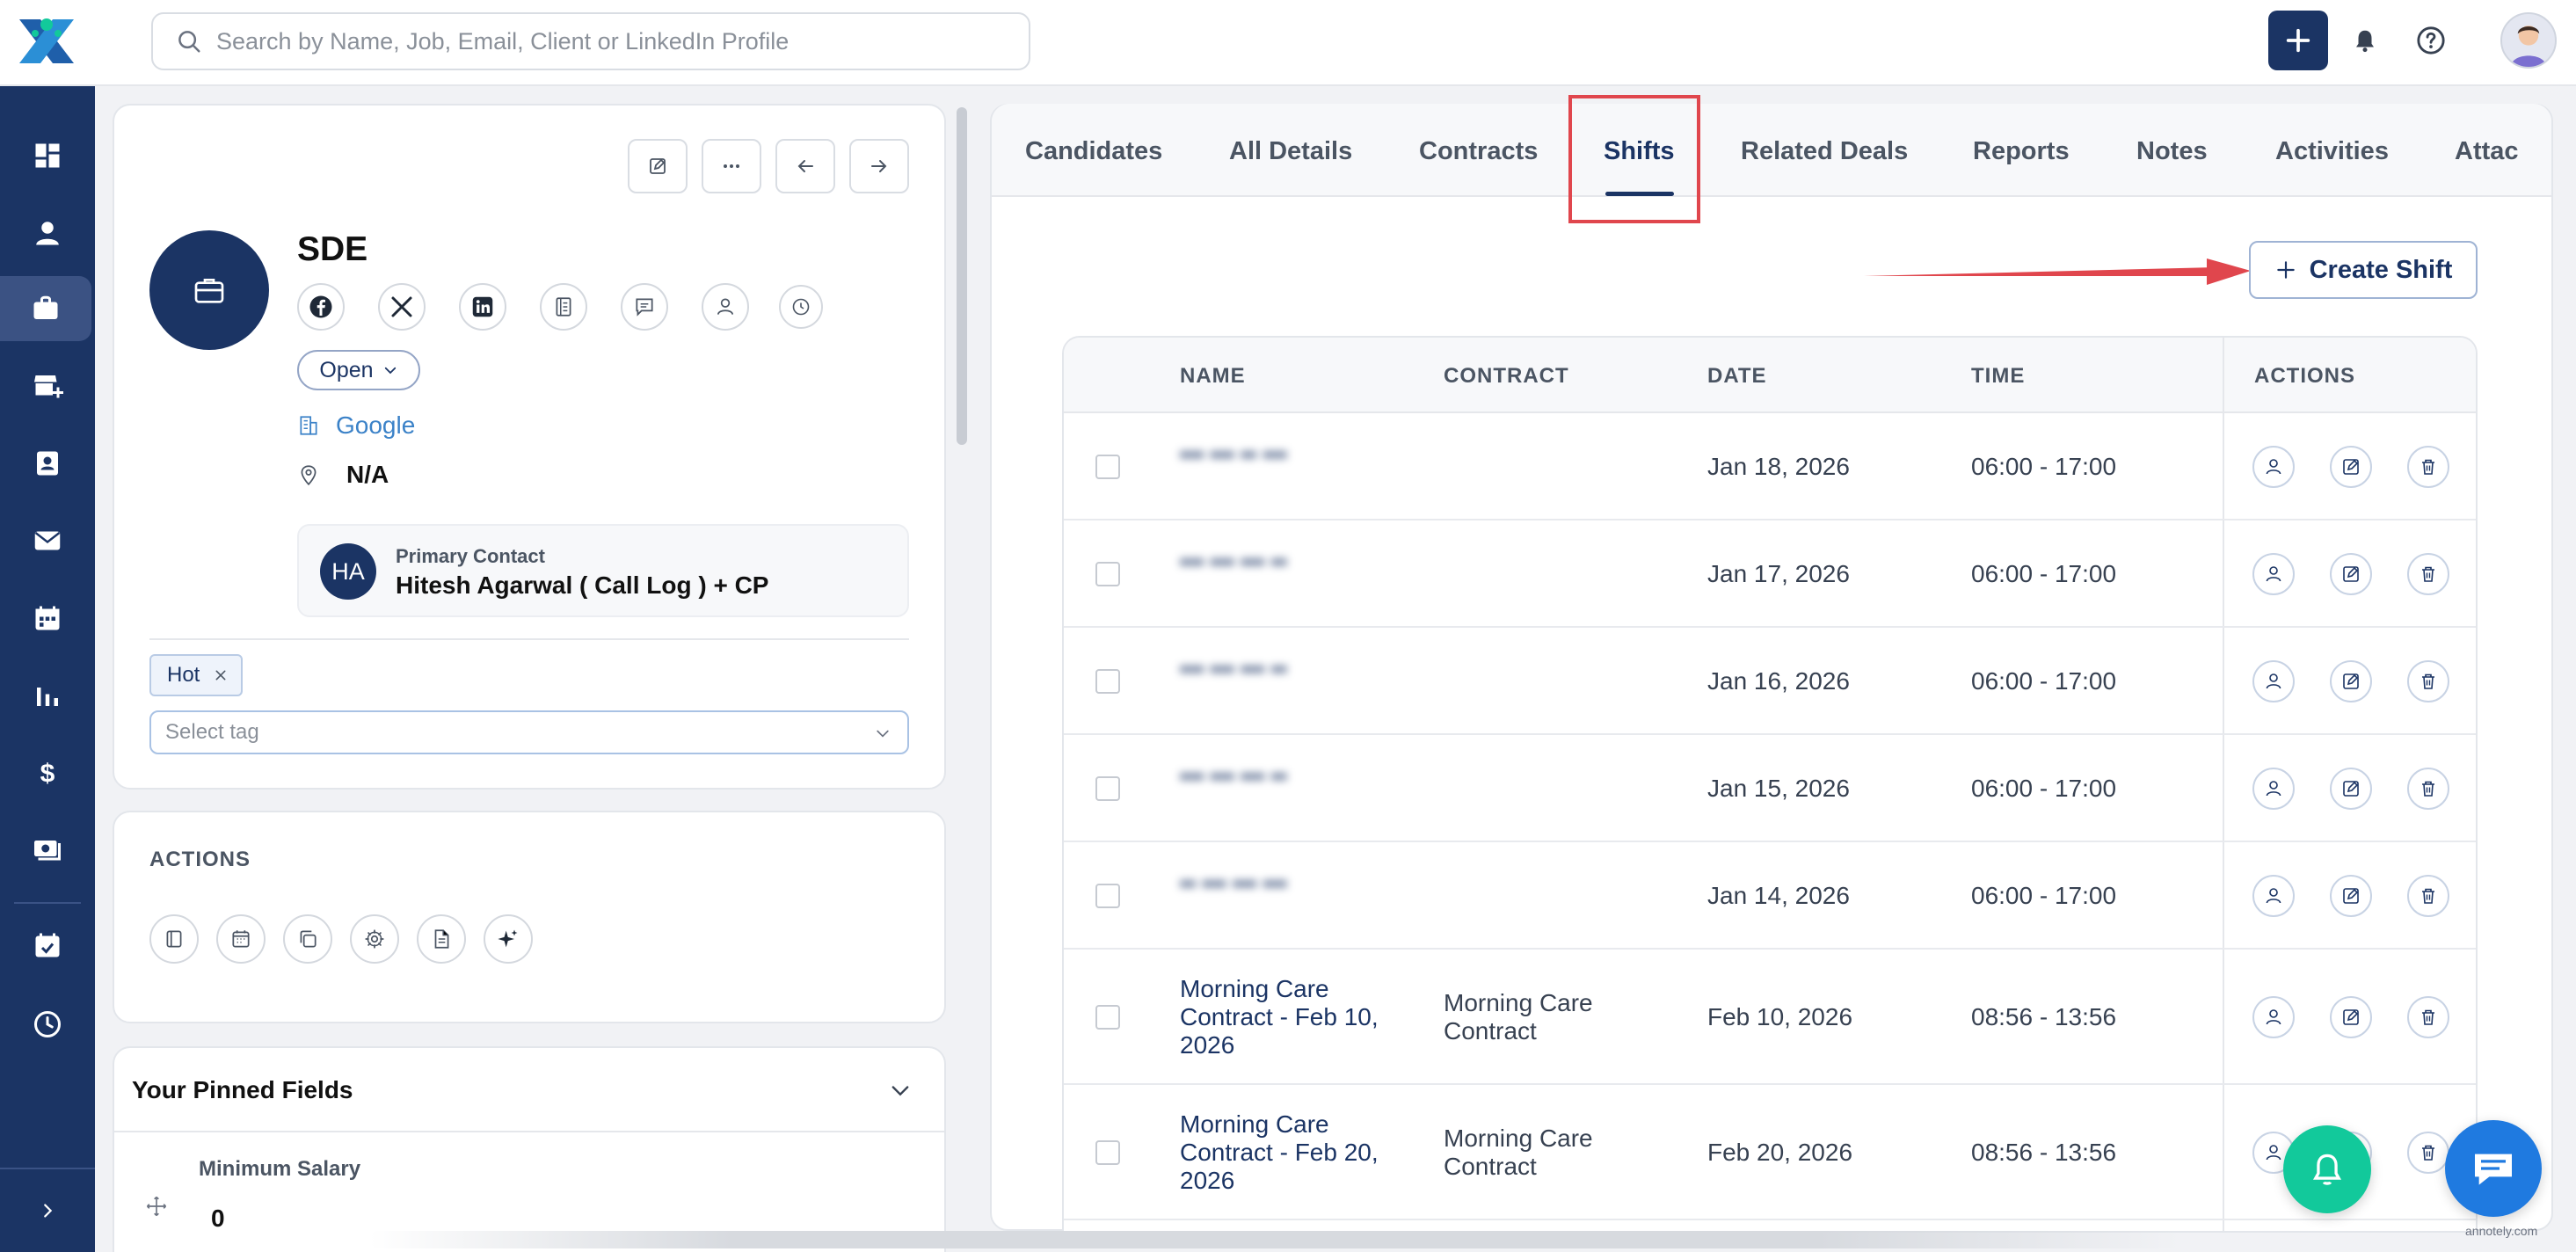 This screenshot has height=1252, width=2576. What do you see at coordinates (1290, 151) in the screenshot?
I see `tab-all-details: All Details` at bounding box center [1290, 151].